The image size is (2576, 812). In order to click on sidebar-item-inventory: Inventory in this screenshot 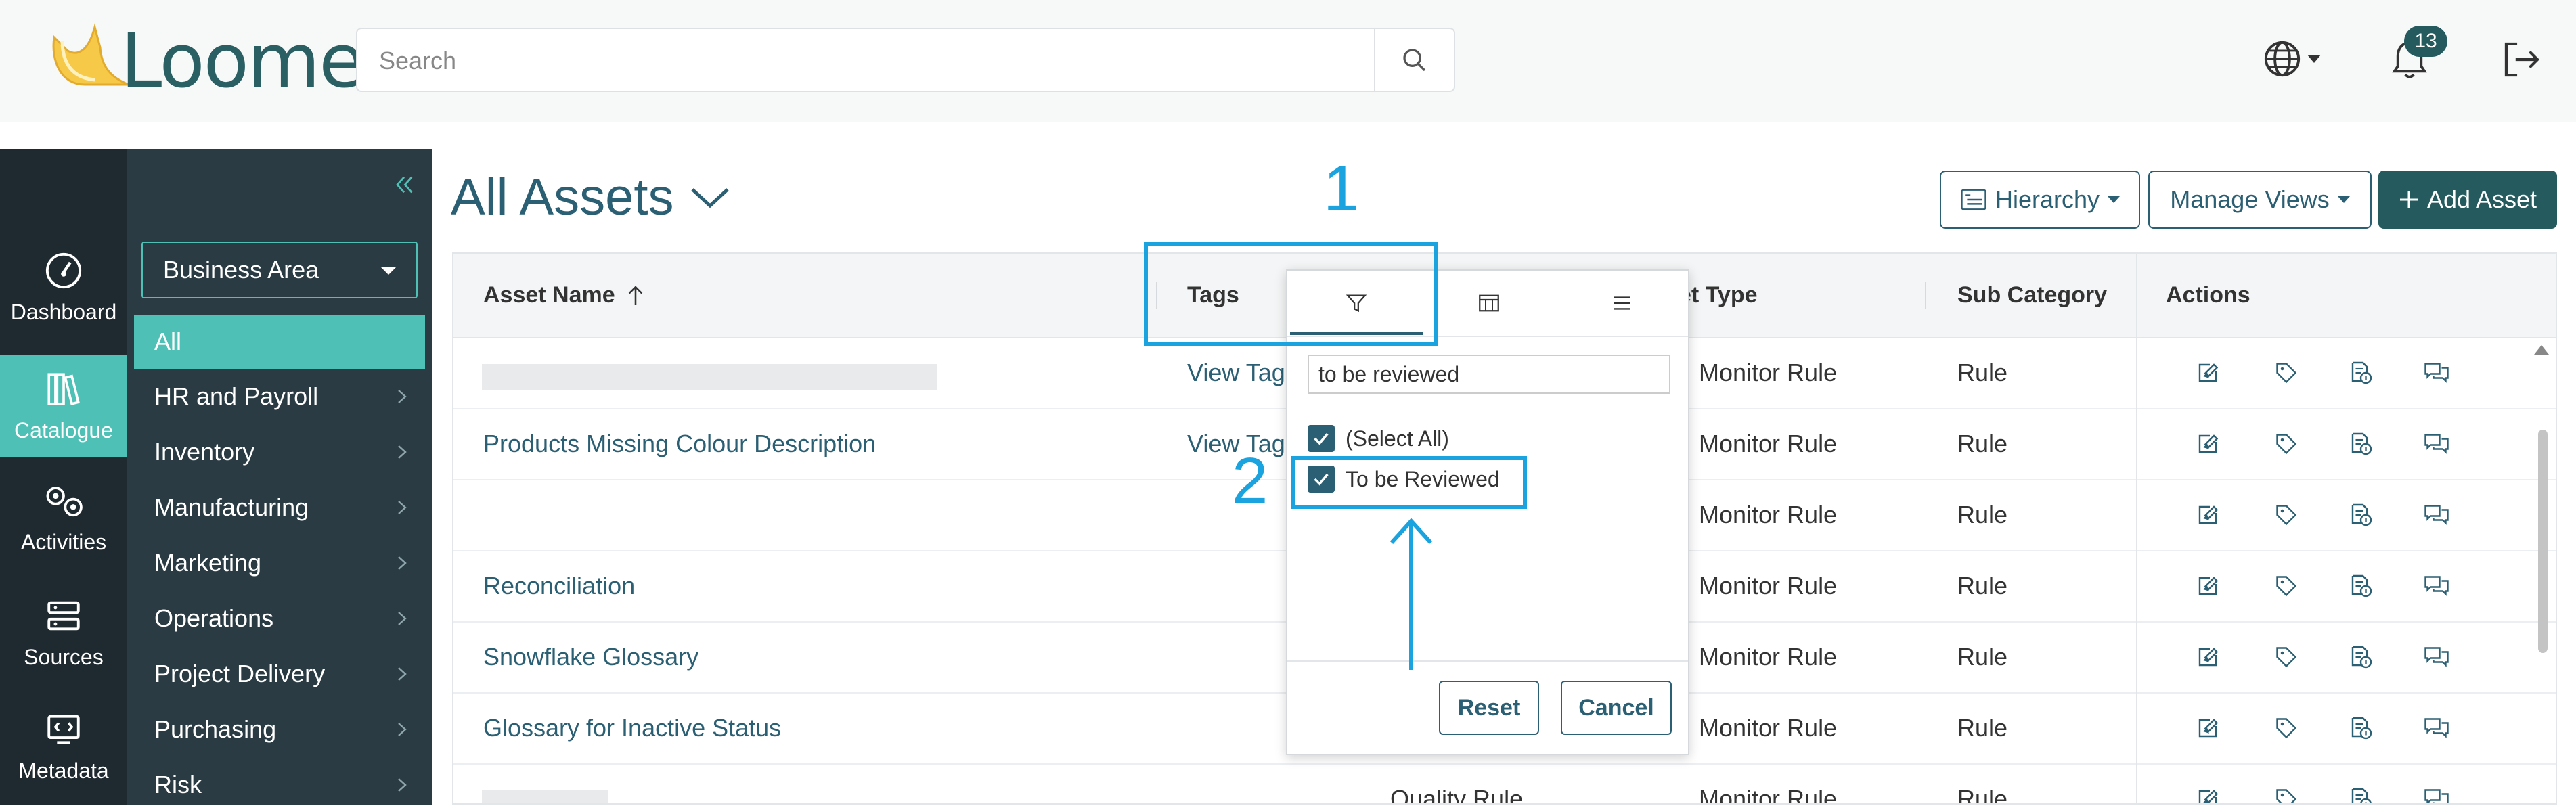, I will do `click(279, 452)`.